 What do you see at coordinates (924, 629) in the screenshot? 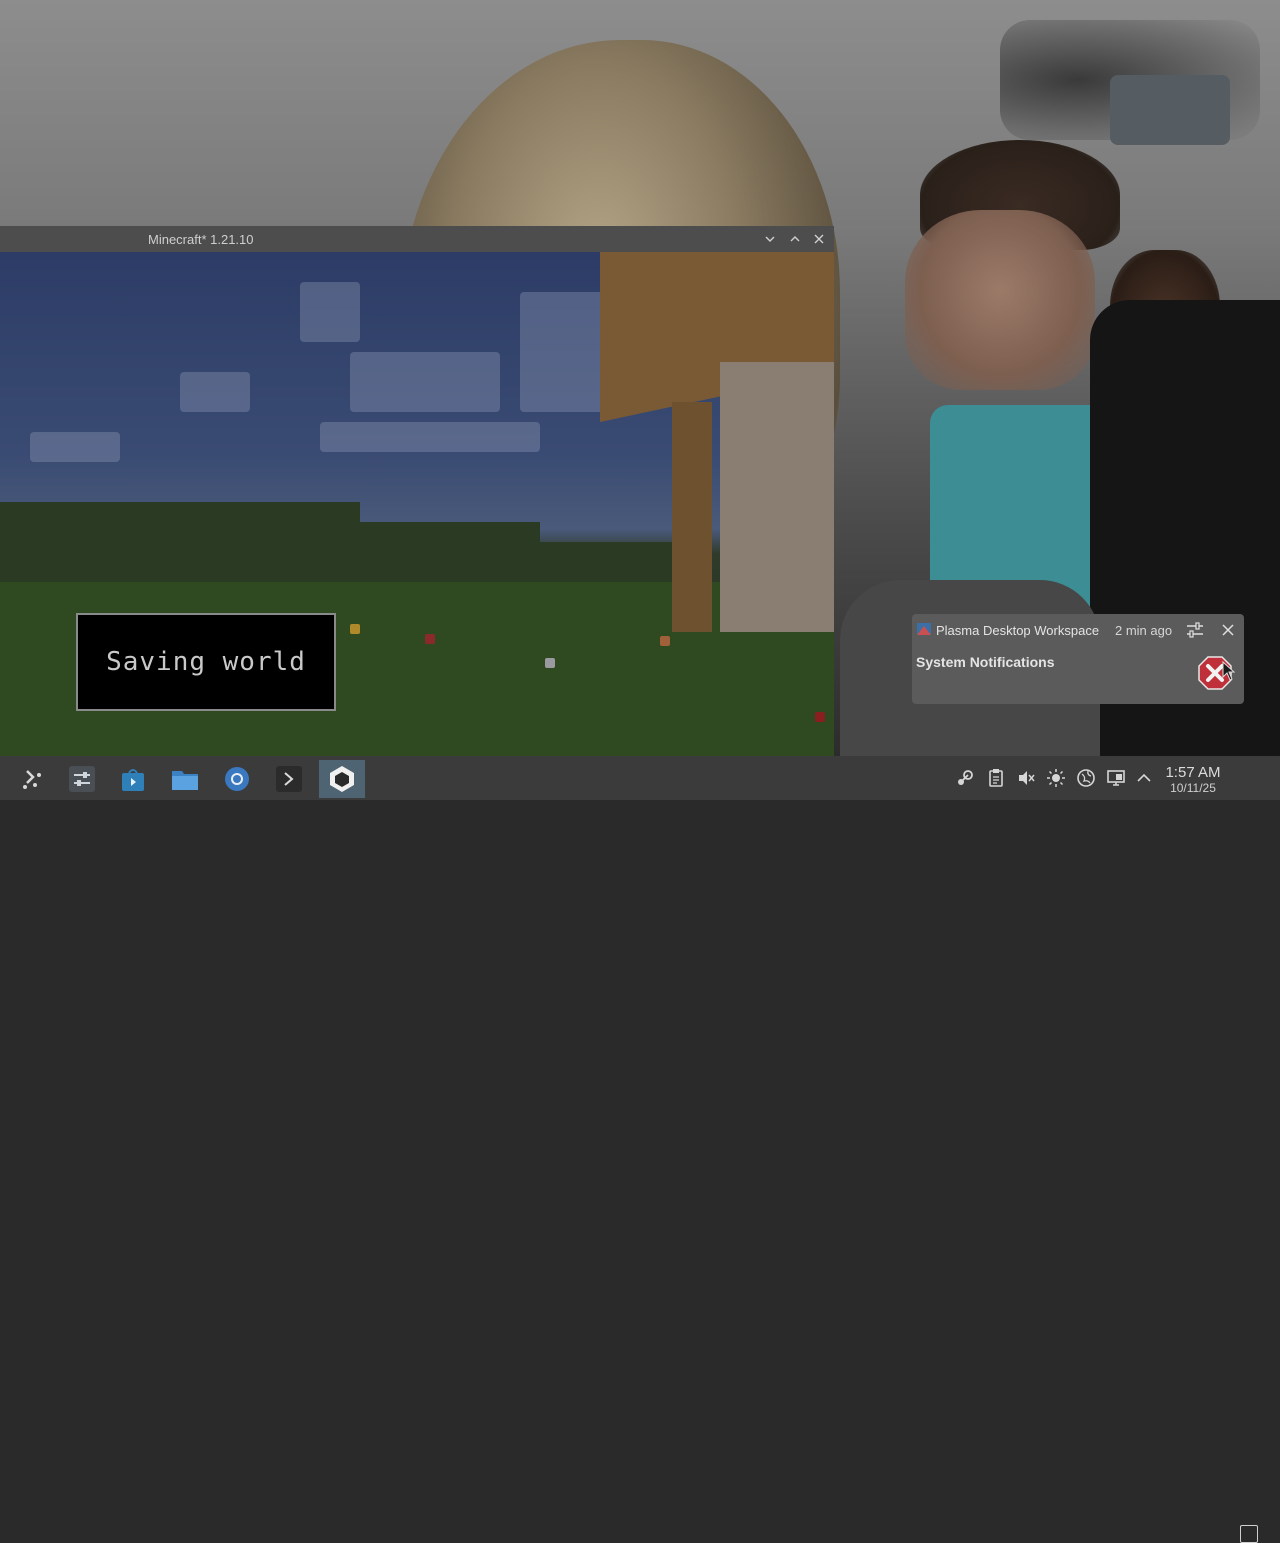
I see `plasma-app-icon` at bounding box center [924, 629].